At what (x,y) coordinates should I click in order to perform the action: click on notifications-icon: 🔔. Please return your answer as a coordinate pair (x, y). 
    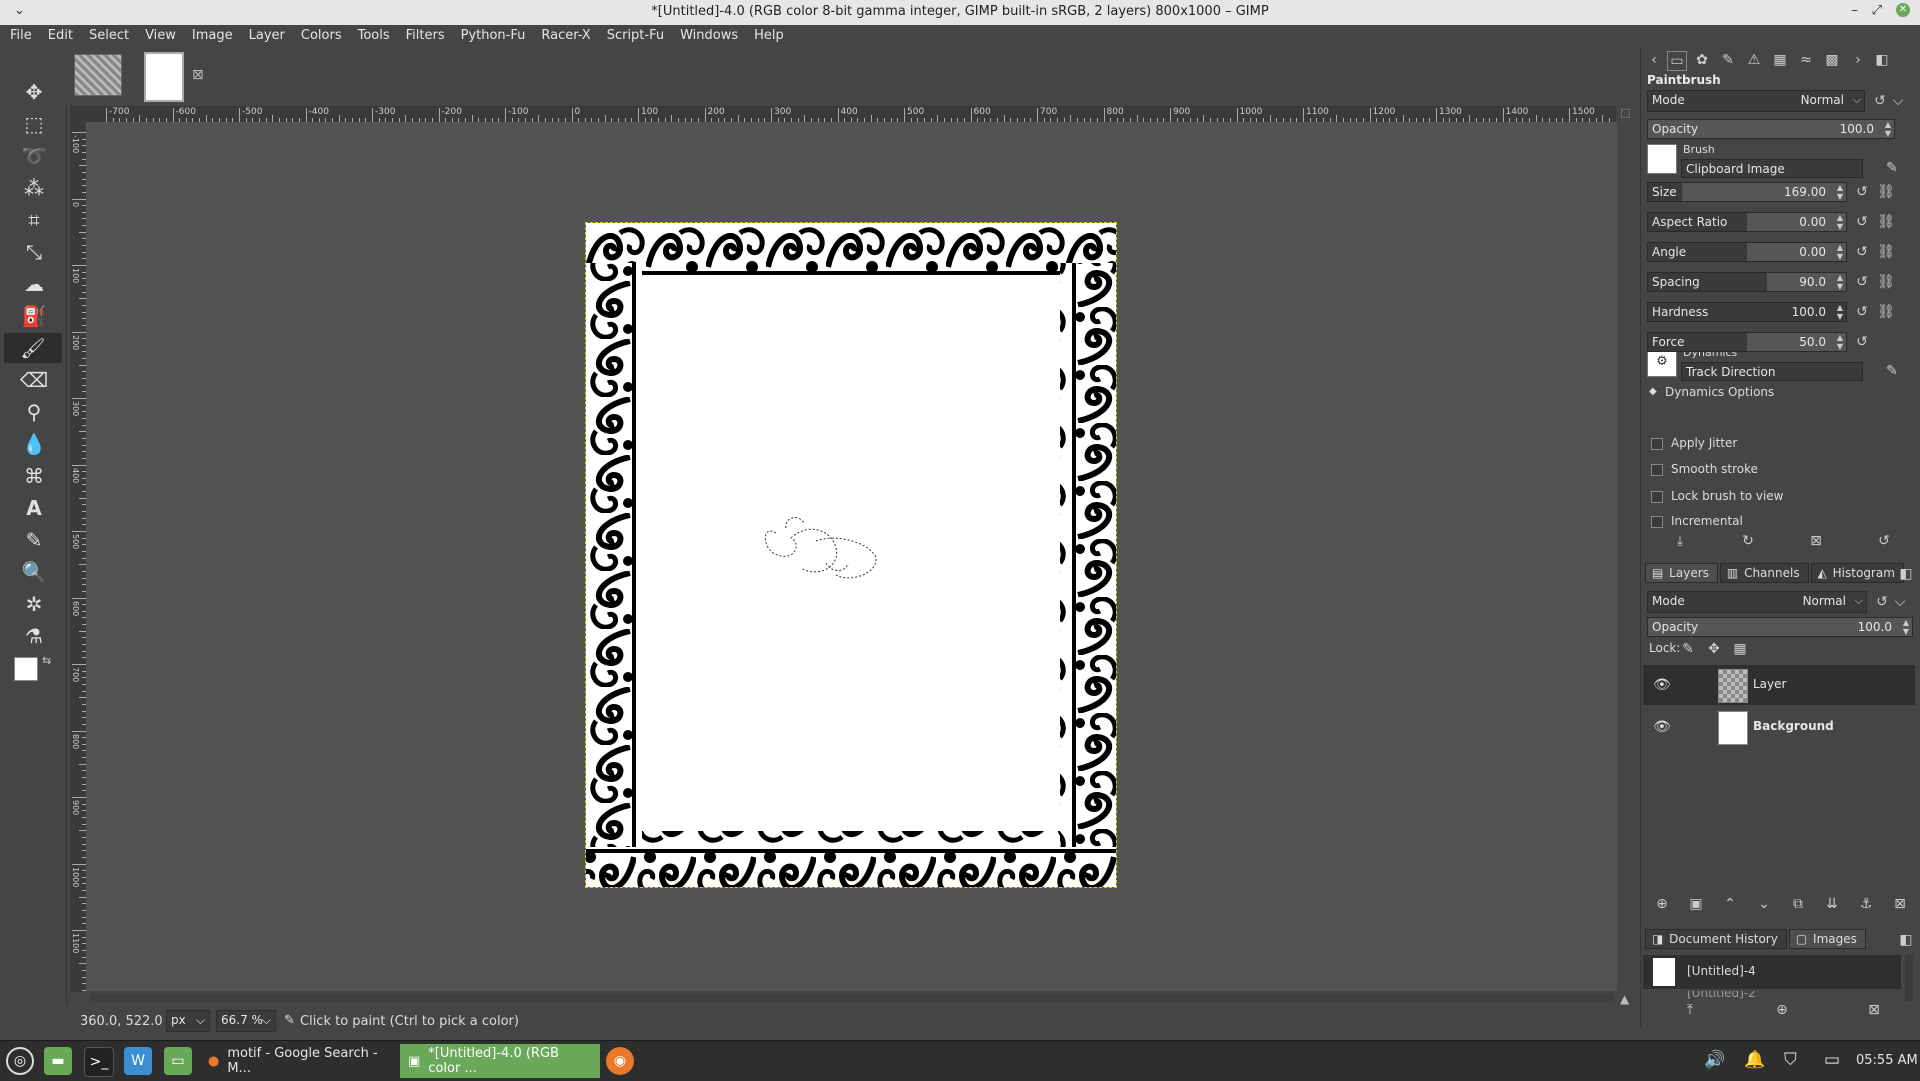
    Looking at the image, I should click on (1754, 1060).